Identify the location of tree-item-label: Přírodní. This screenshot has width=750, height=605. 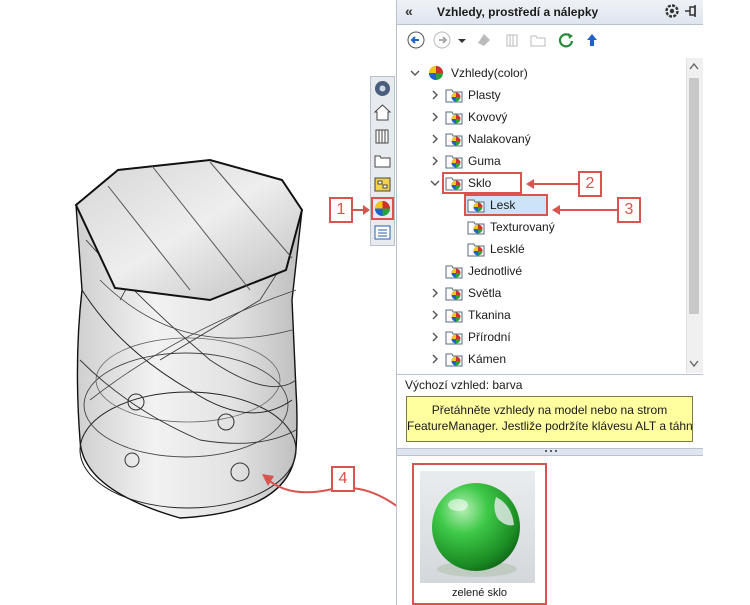
(489, 337).